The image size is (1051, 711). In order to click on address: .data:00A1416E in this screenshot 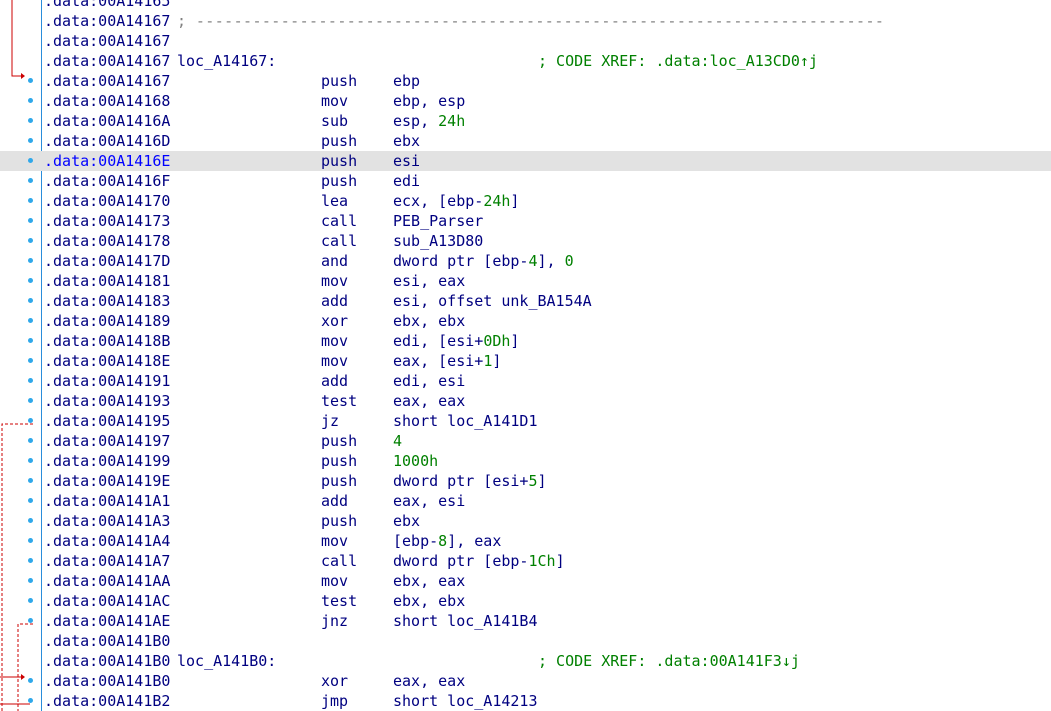, I will do `click(107, 161)`.